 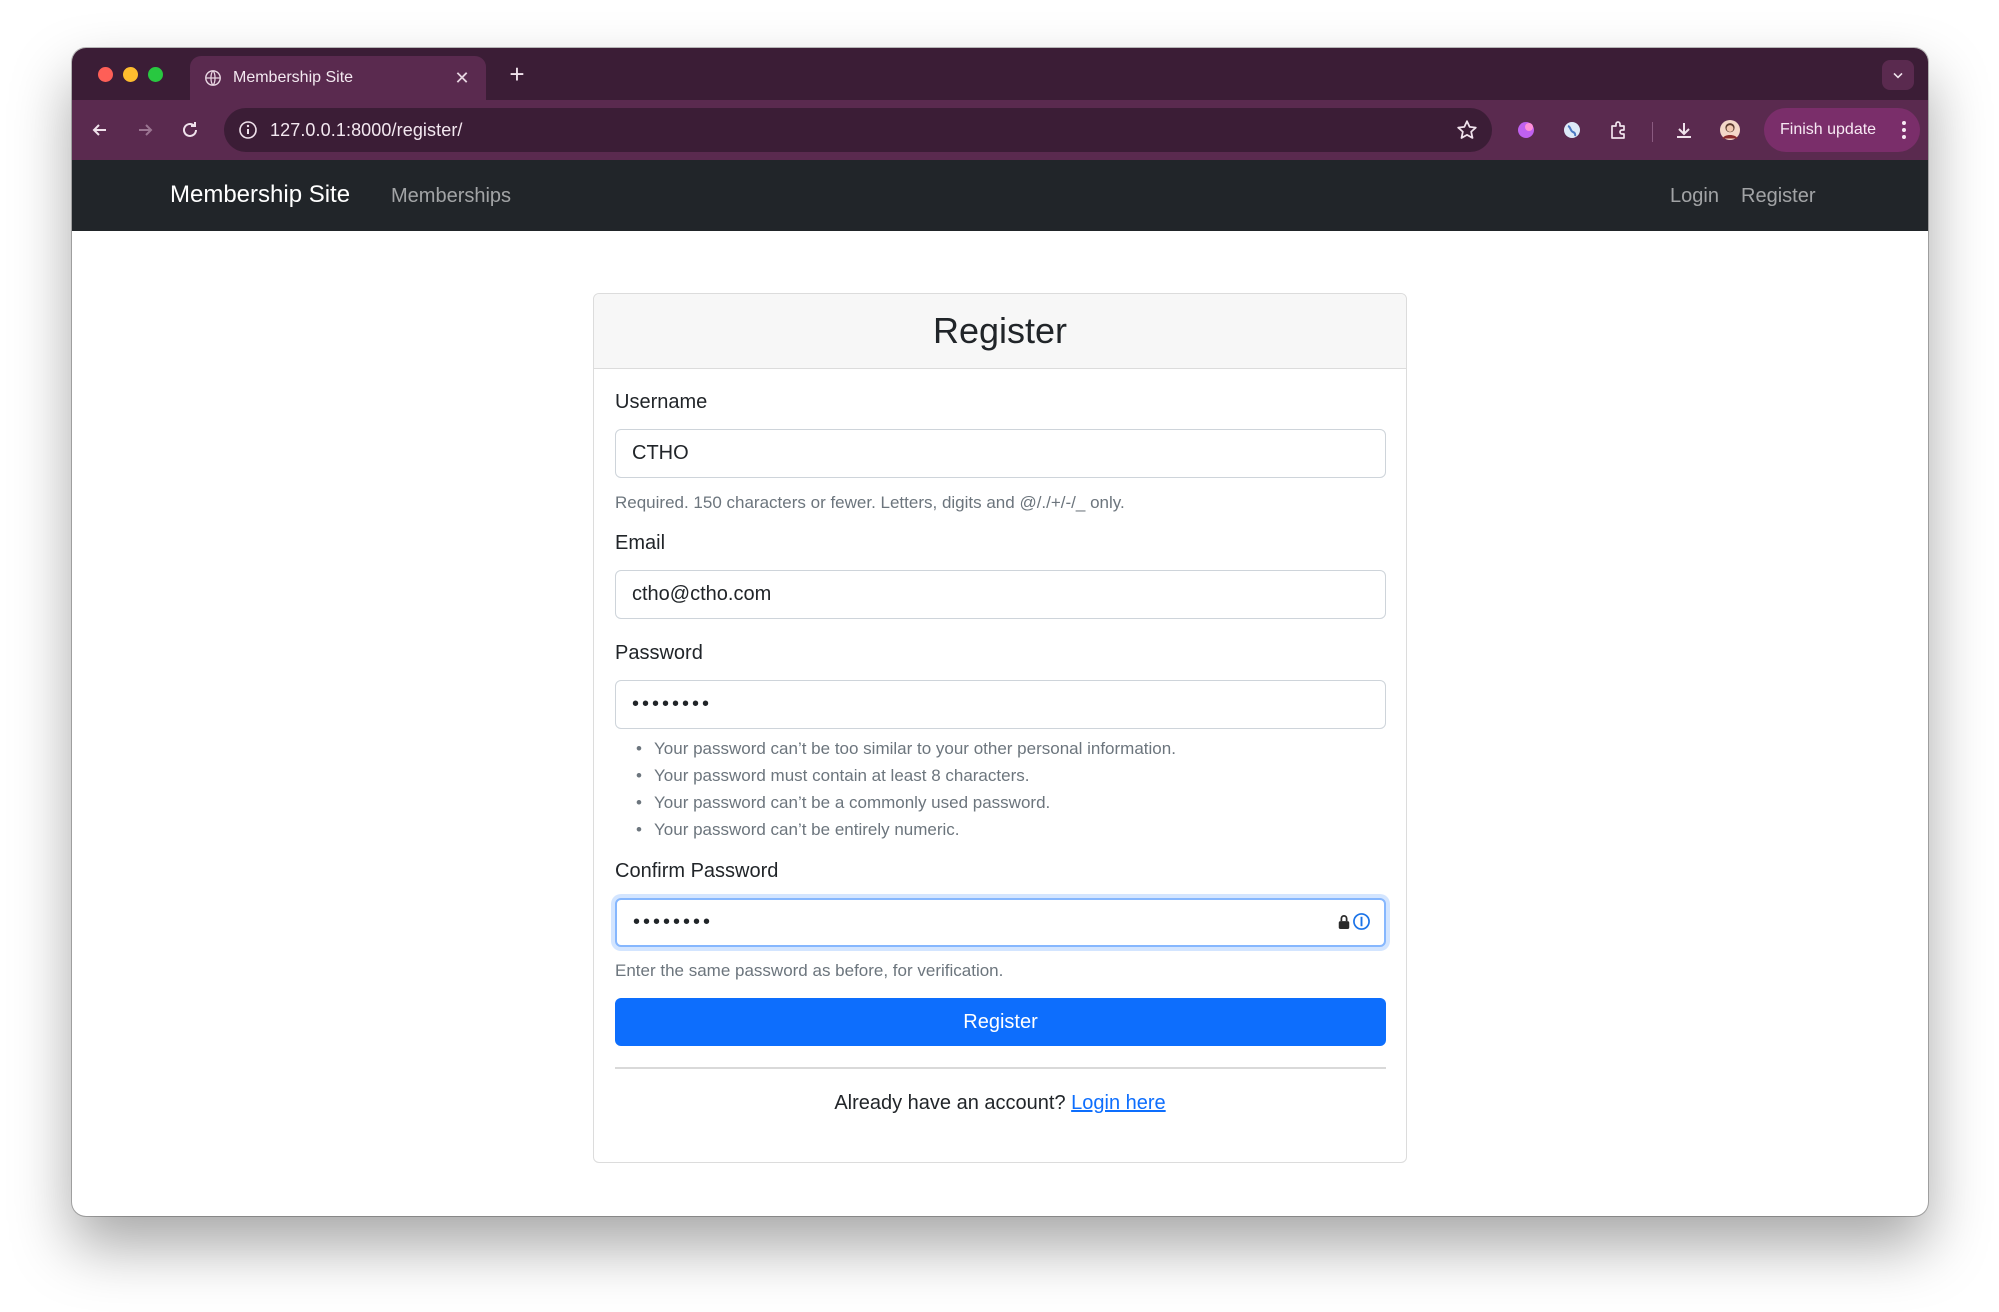 I want to click on chevron-down-icon, so click(x=1898, y=75).